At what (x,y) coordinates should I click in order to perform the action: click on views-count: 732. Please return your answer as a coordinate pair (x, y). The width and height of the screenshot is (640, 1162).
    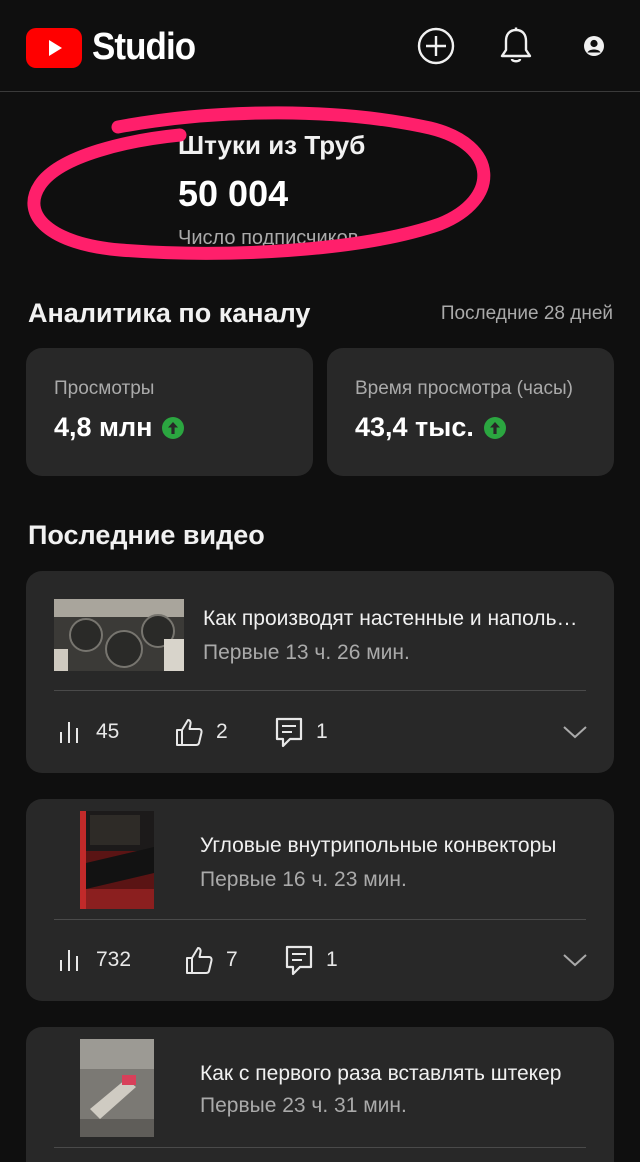
    Looking at the image, I should click on (114, 959).